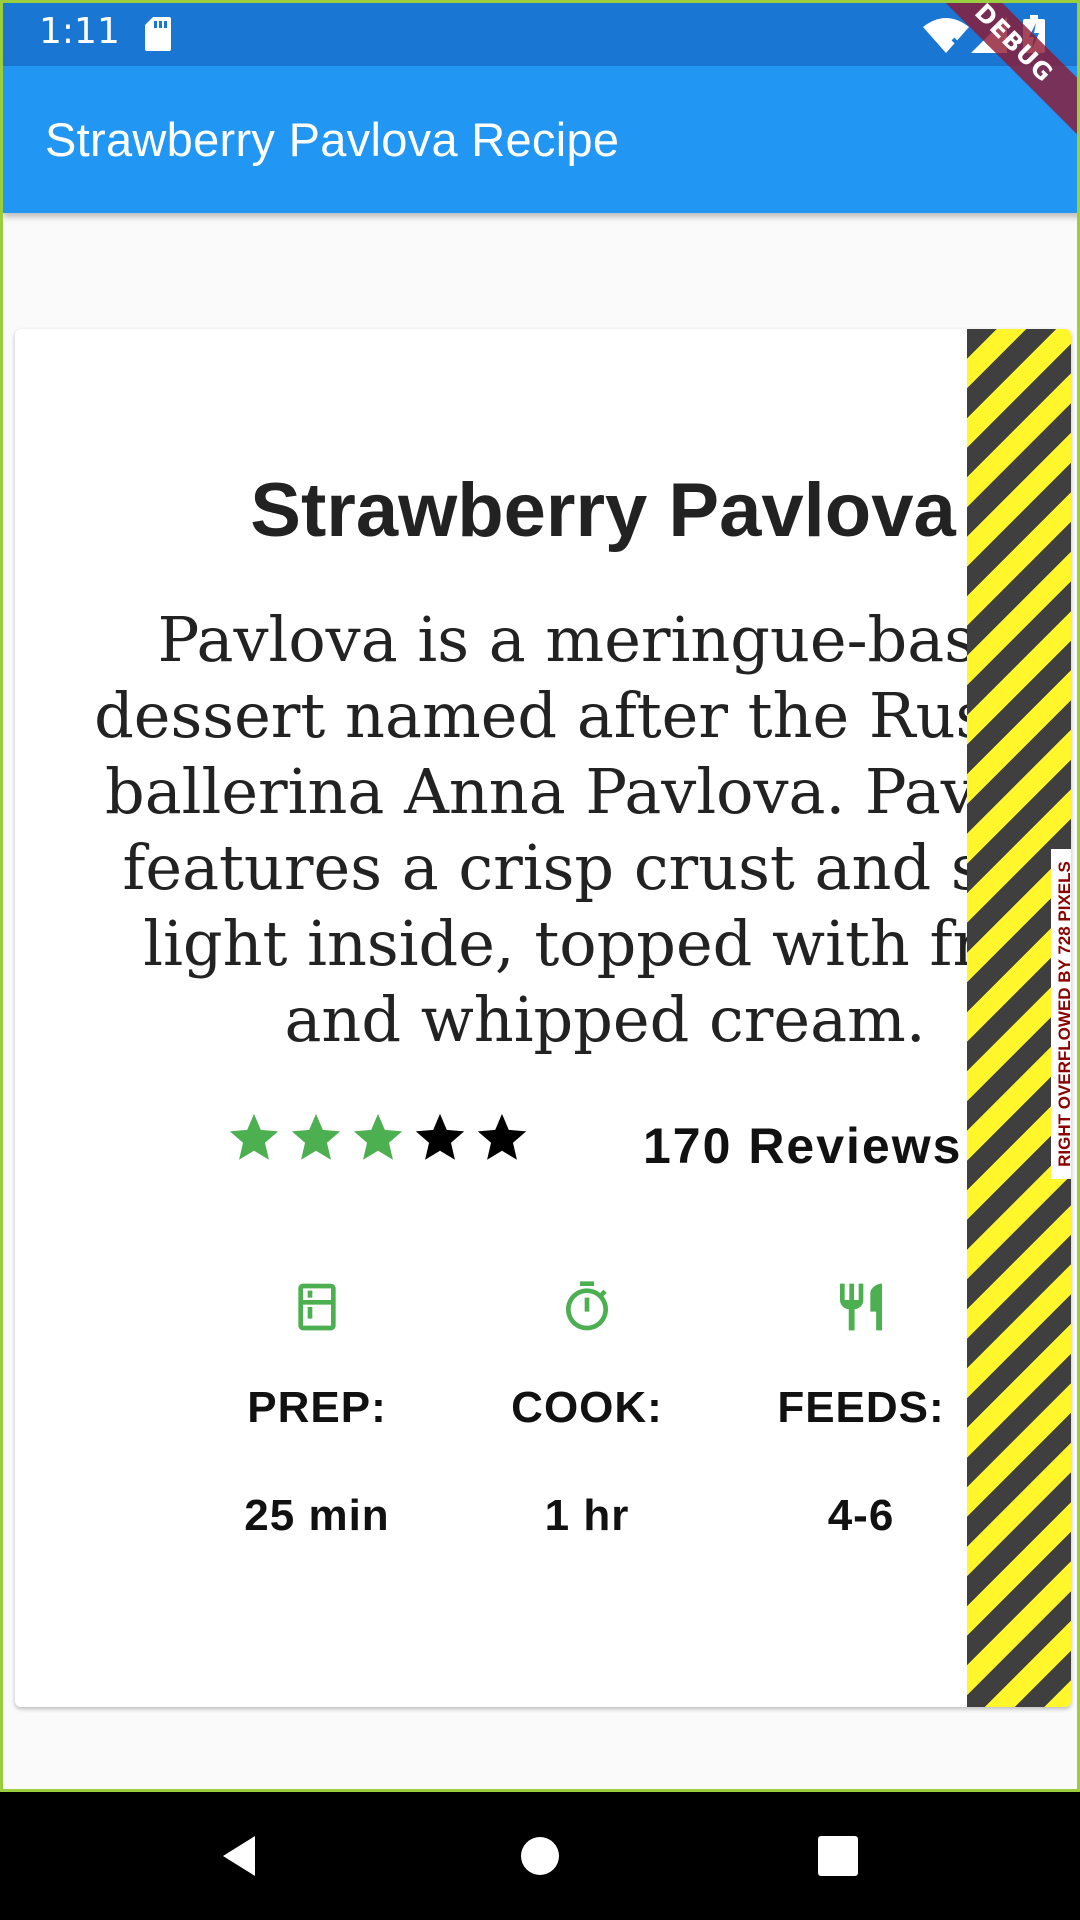  What do you see at coordinates (241, 1856) in the screenshot?
I see `back-button` at bounding box center [241, 1856].